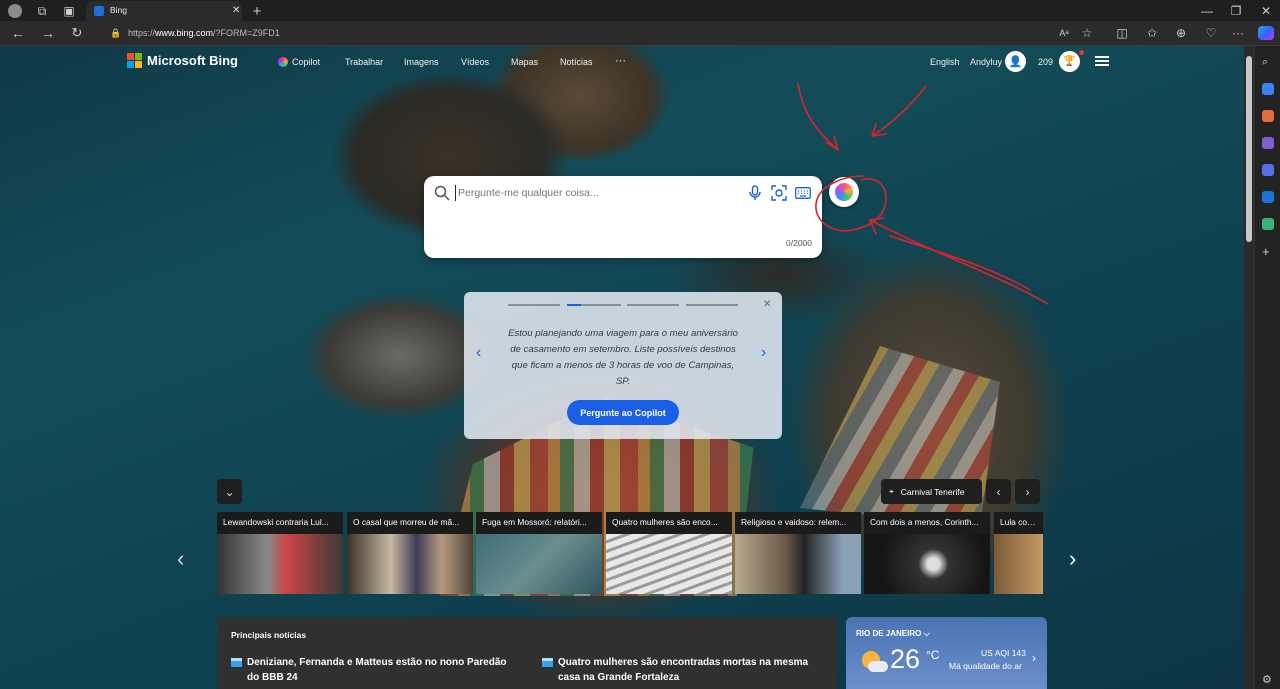  What do you see at coordinates (524, 62) in the screenshot?
I see `nav-mapas: Mapas` at bounding box center [524, 62].